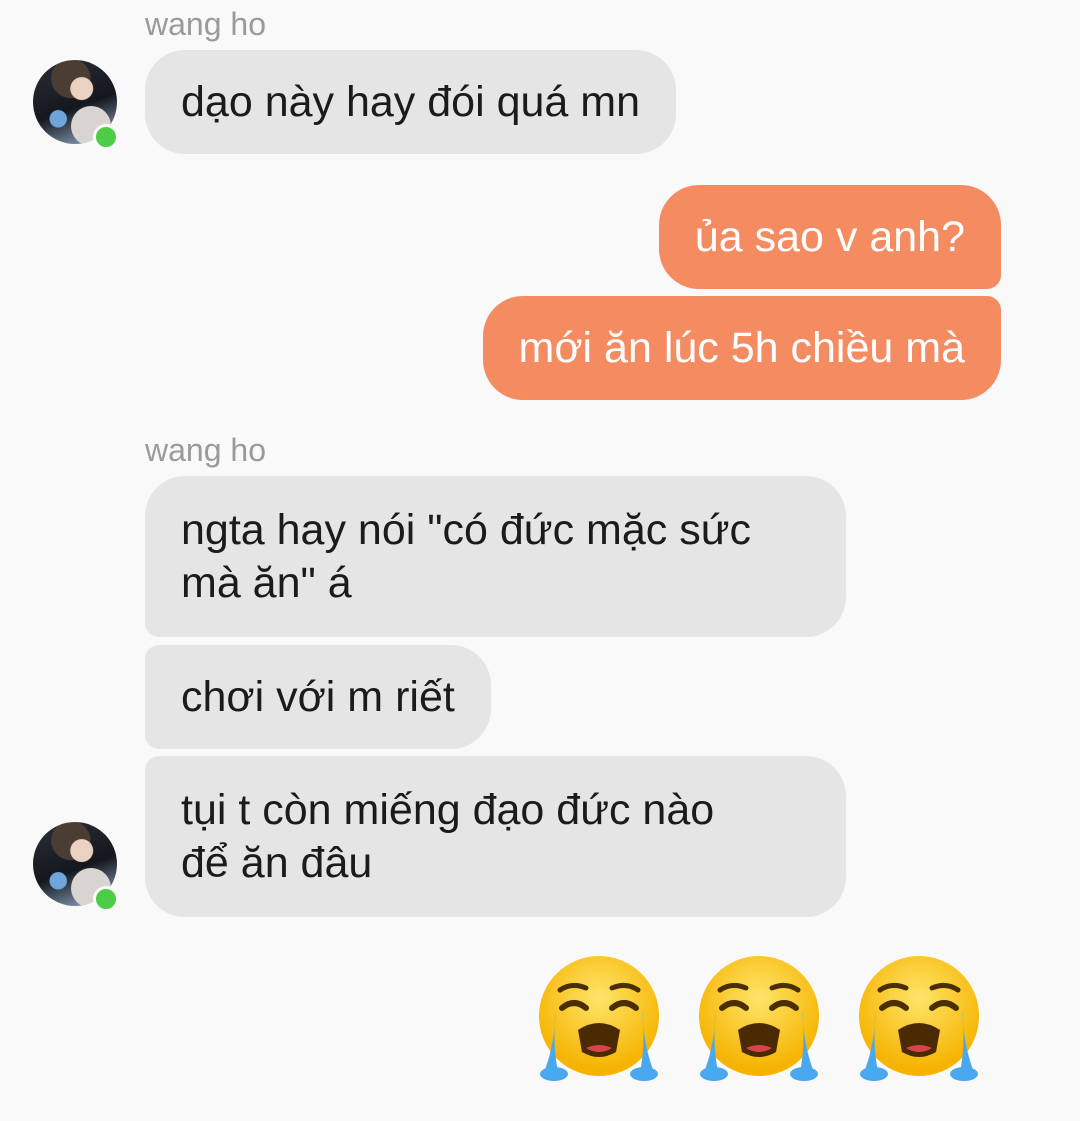 Image resolution: width=1080 pixels, height=1121 pixels. What do you see at coordinates (318, 697) in the screenshot?
I see `message-bubble-incoming: chơi với m riết` at bounding box center [318, 697].